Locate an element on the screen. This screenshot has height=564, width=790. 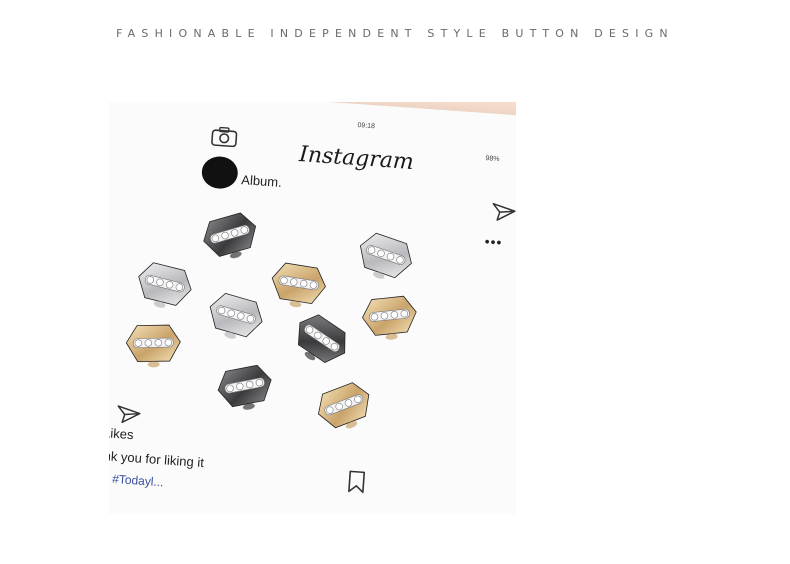
camera-icon is located at coordinates (224, 137).